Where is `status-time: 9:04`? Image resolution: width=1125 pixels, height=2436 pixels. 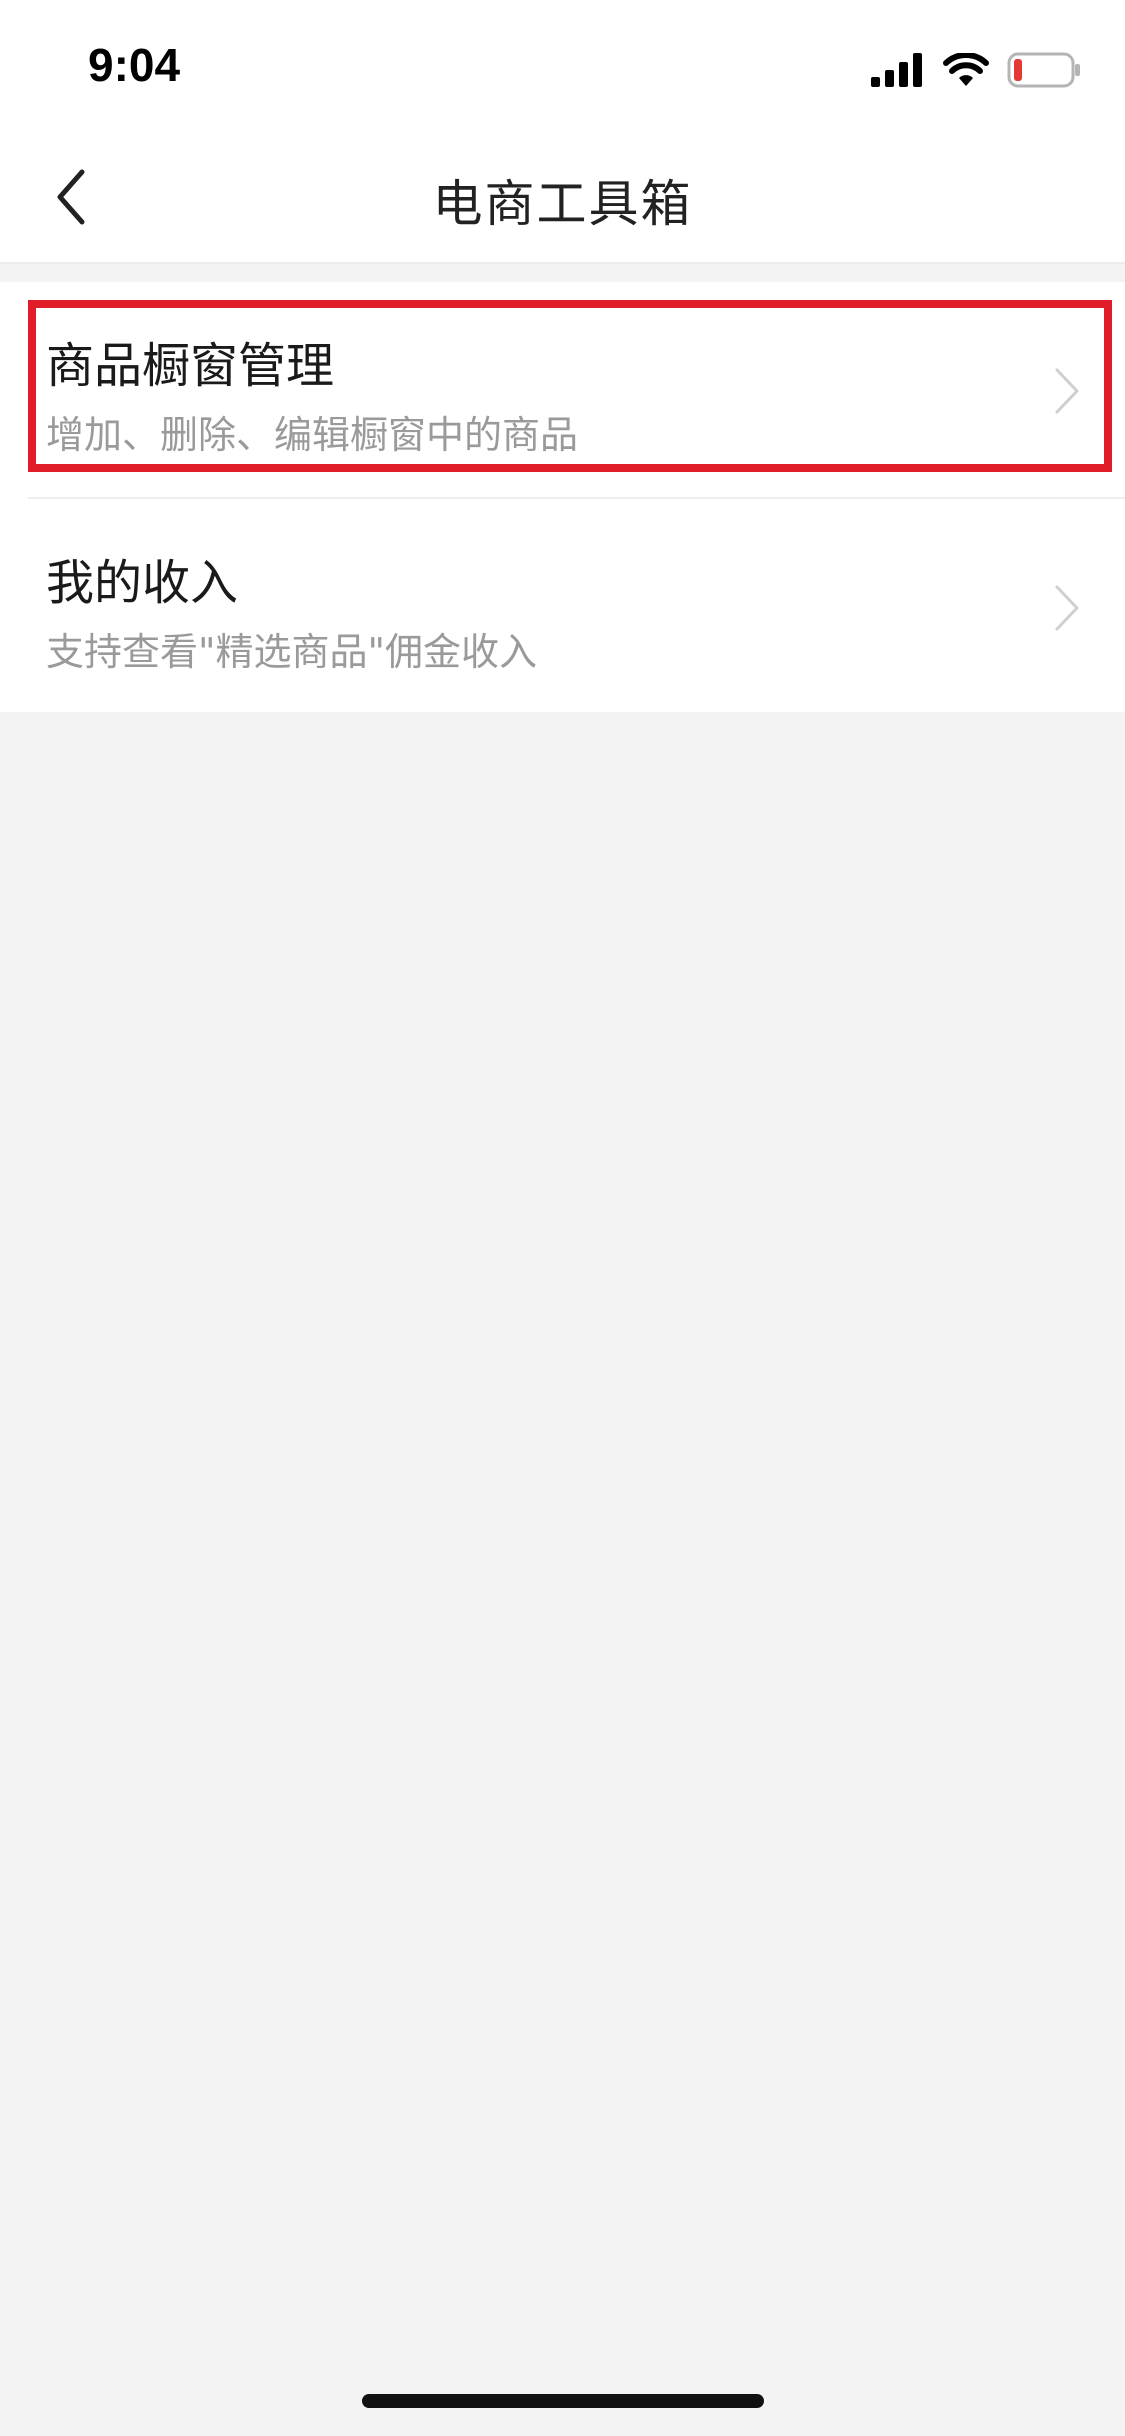 status-time: 9:04 is located at coordinates (134, 65).